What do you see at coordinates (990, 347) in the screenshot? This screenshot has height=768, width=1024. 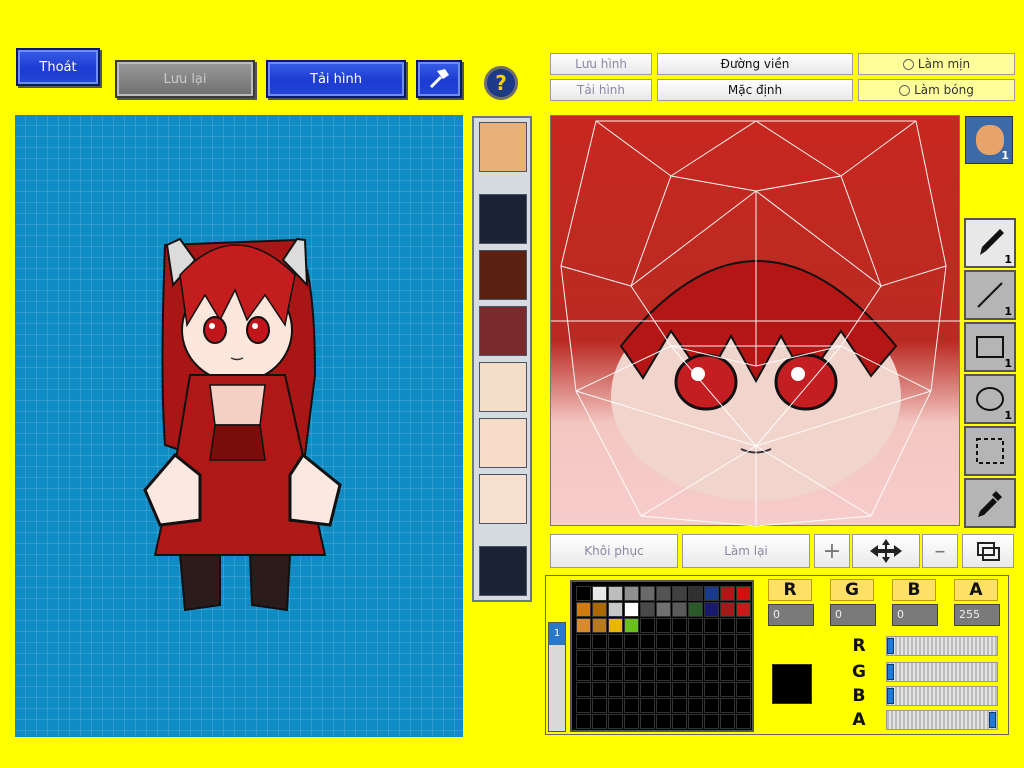 I see `rectangle-tool: 1` at bounding box center [990, 347].